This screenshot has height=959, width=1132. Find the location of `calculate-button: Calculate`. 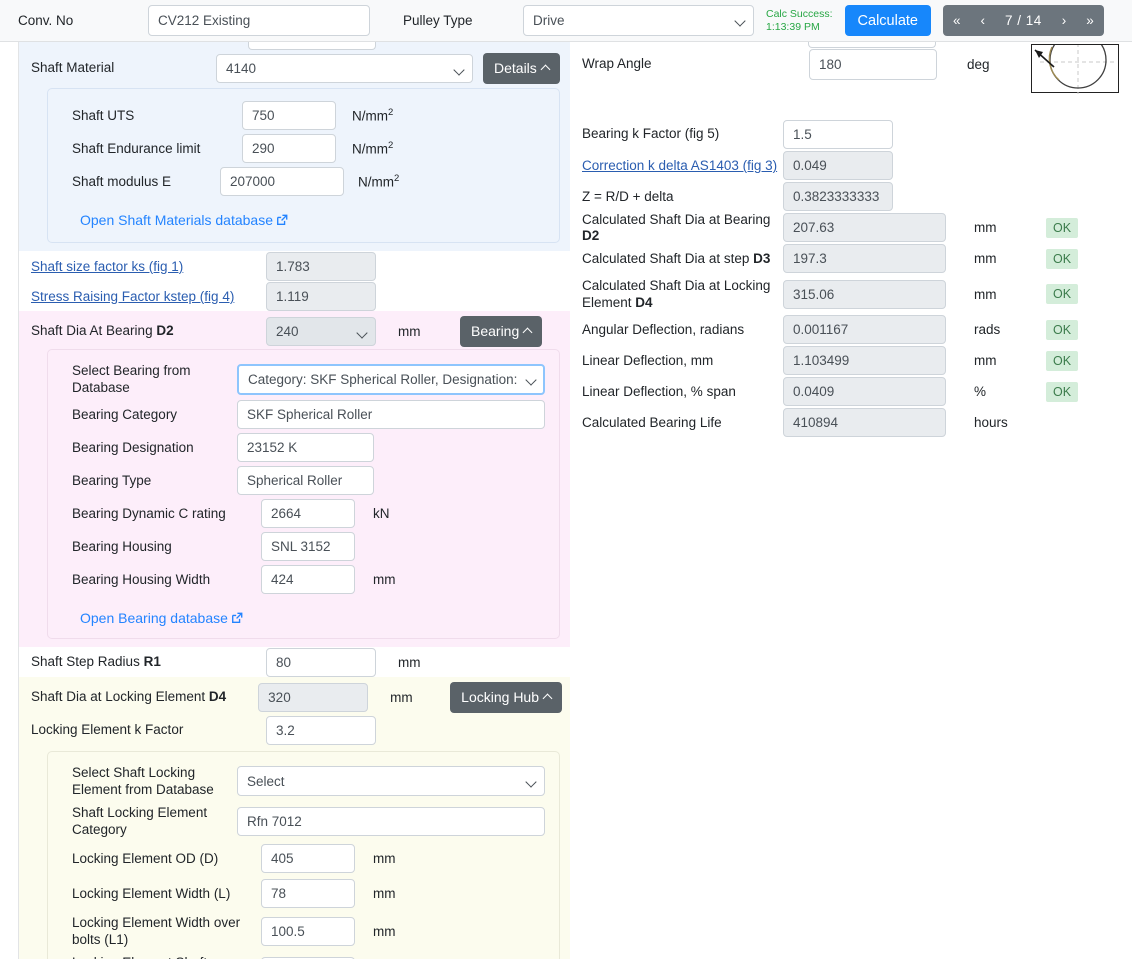

calculate-button: Calculate is located at coordinates (887, 20).